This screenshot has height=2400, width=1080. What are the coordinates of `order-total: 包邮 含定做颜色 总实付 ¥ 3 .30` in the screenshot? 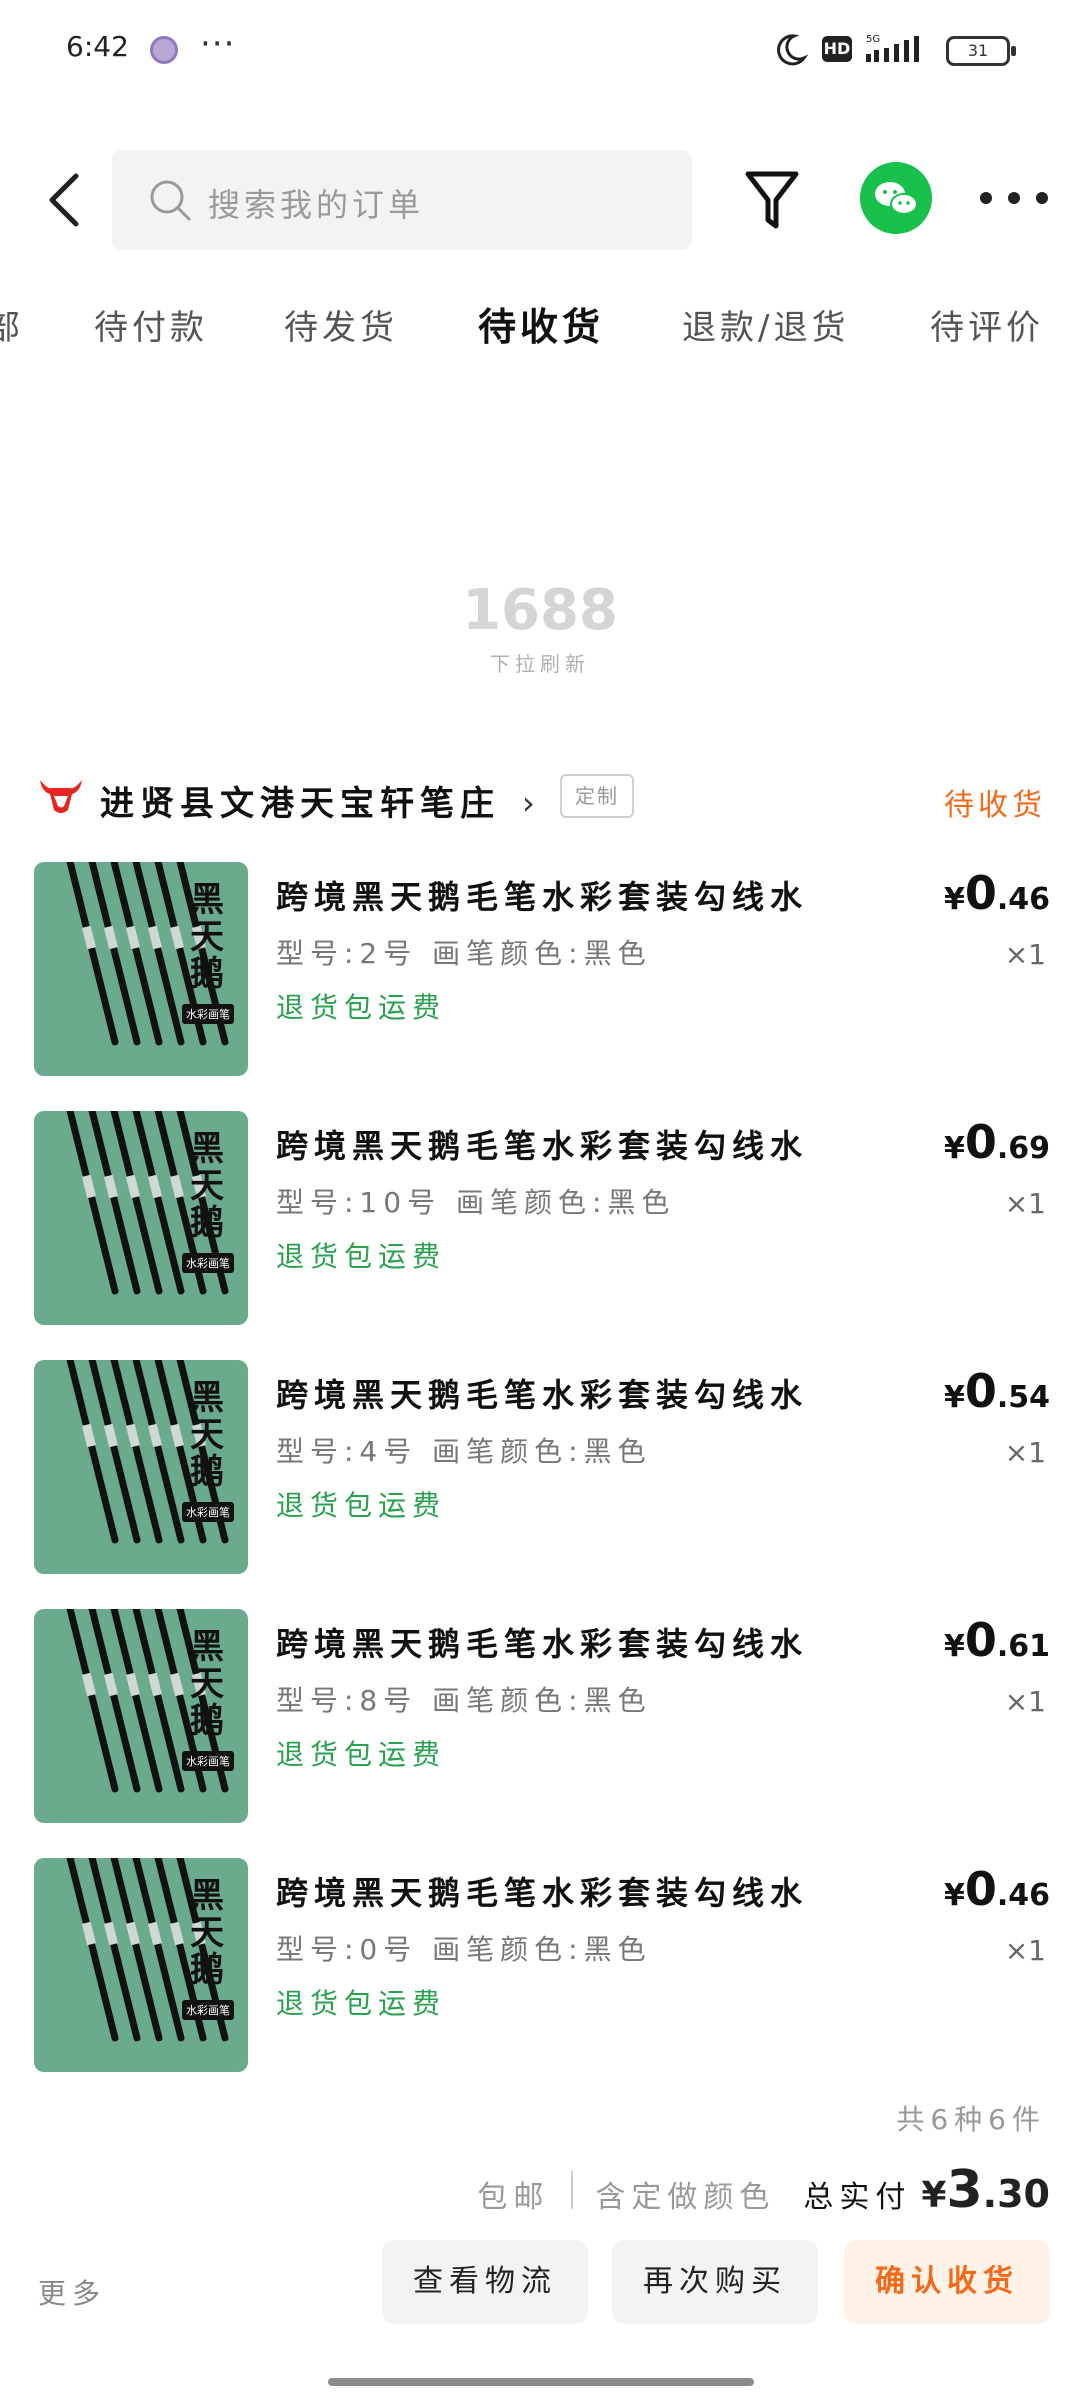 It's located at (763, 2190).